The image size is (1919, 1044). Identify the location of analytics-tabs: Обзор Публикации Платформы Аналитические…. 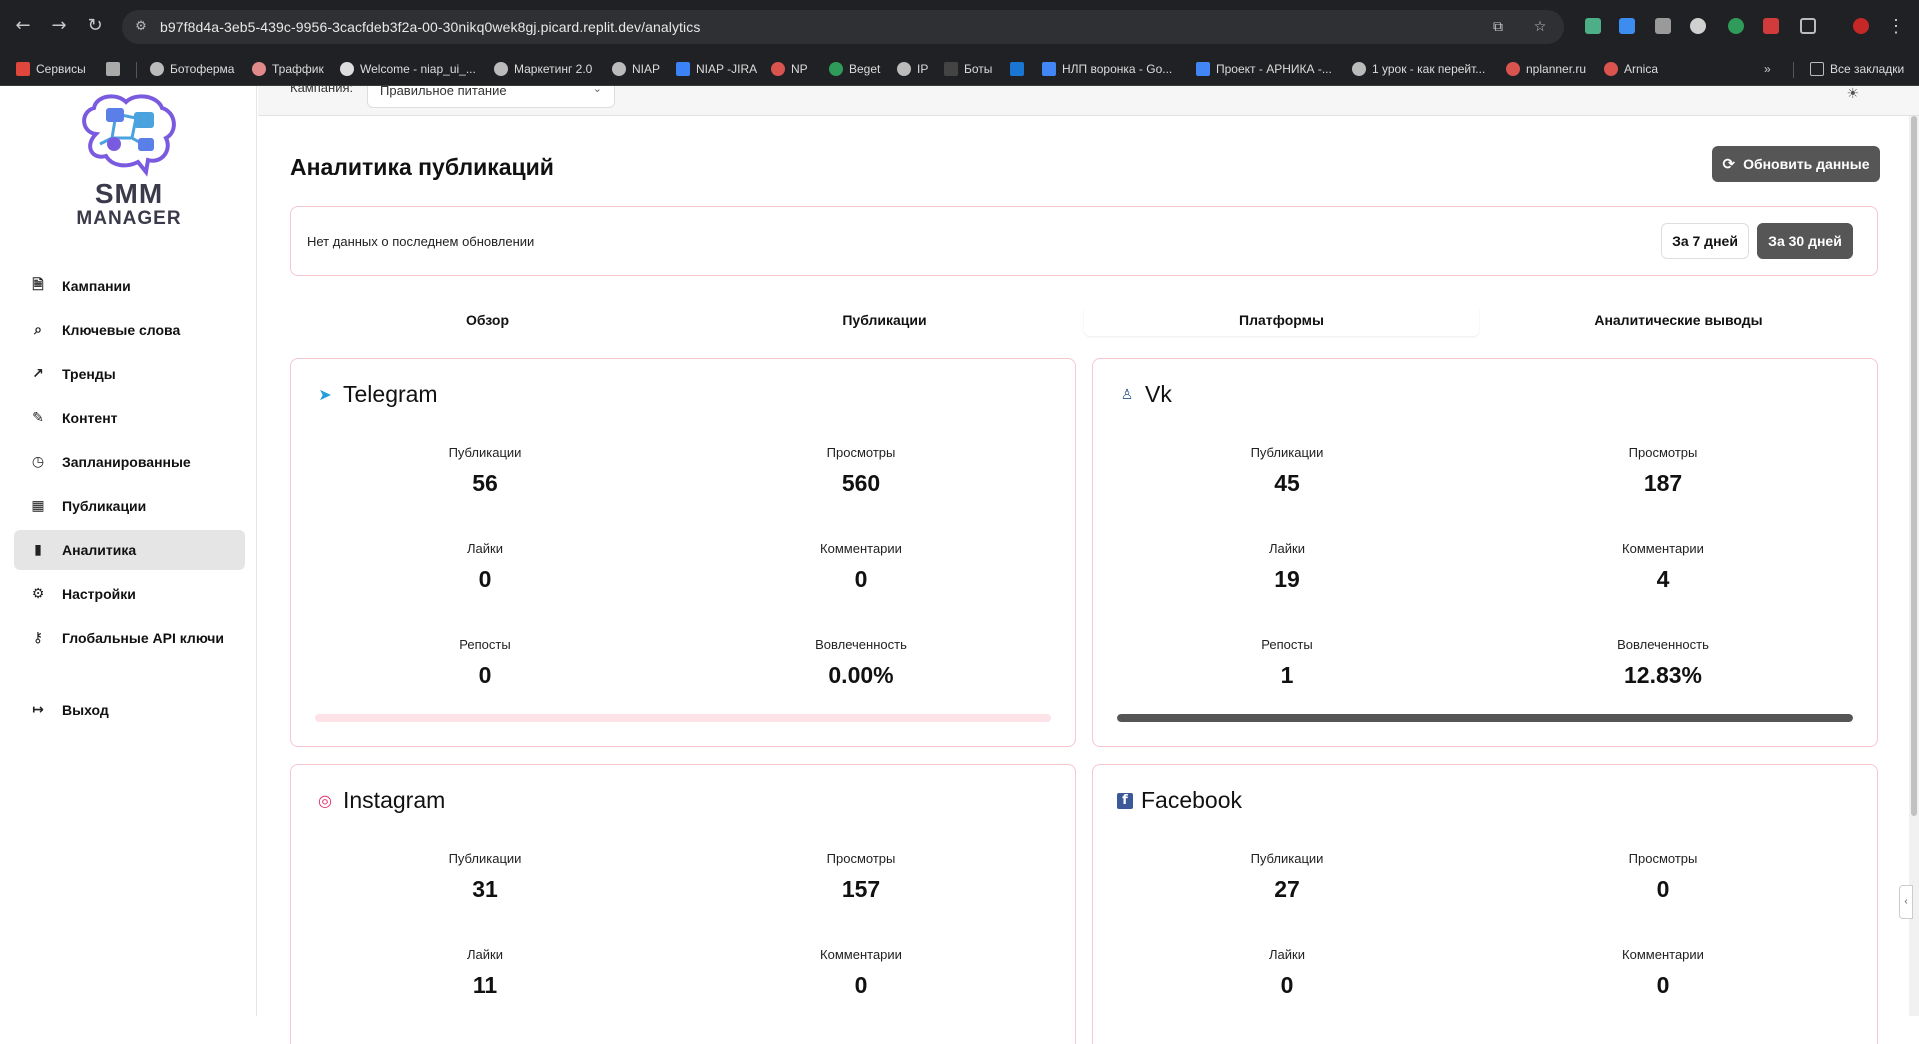
(1084, 320).